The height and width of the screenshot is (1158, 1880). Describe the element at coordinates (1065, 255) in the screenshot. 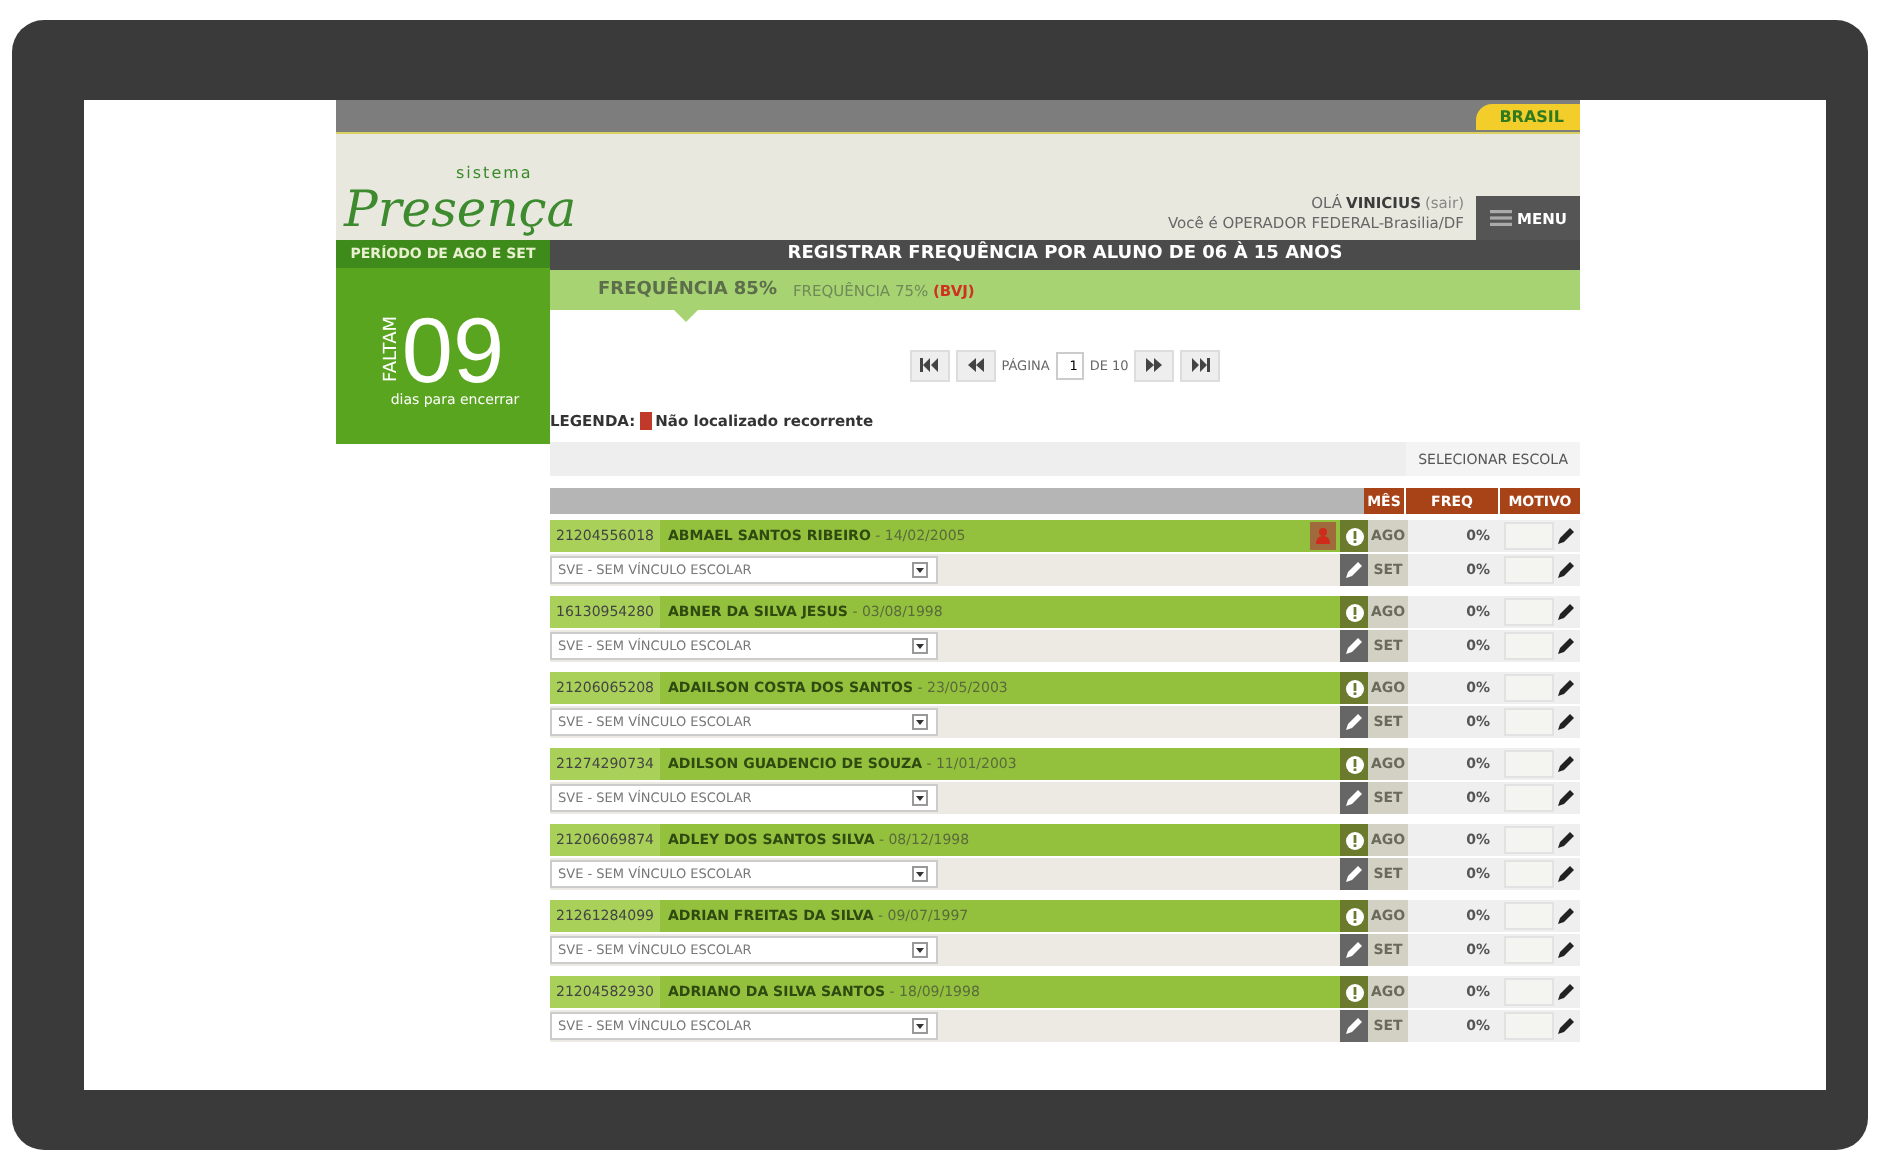

I see `page-title: REGISTRAR FREQUÊNCIA POR ALUNO DE 06 À 15 ANOS` at that location.